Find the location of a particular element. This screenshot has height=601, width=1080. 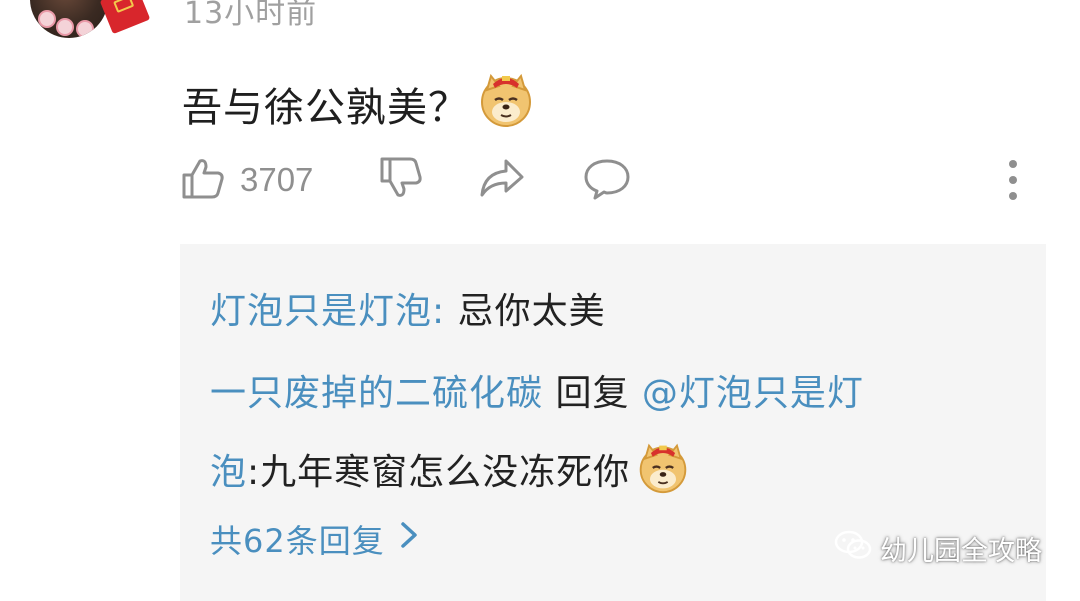

more-icon is located at coordinates (1013, 183).